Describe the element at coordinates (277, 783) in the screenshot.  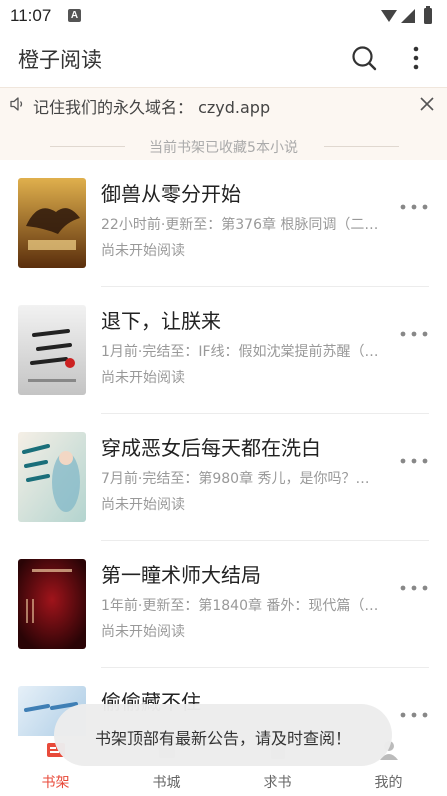
I see `nav-label: 求书` at that location.